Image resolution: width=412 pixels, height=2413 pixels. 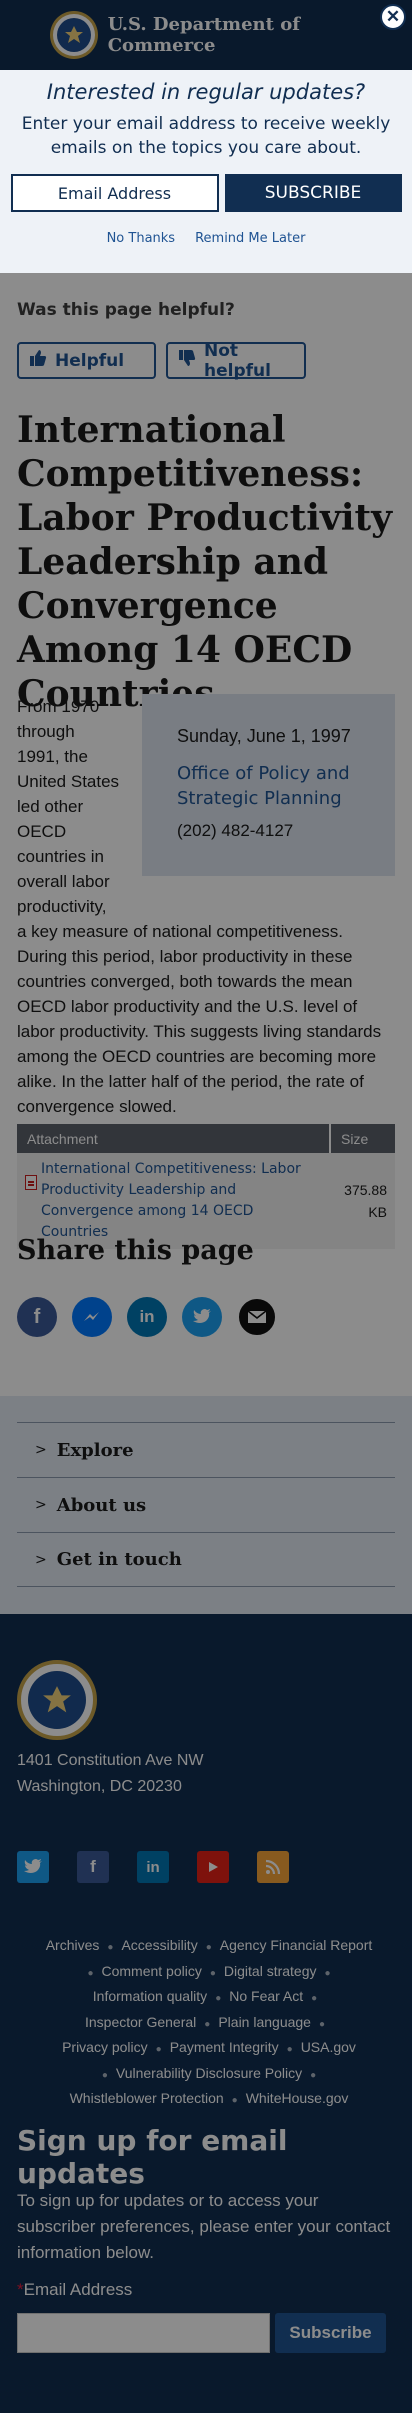 I want to click on no-thanks-link: No Thanks, so click(x=141, y=238).